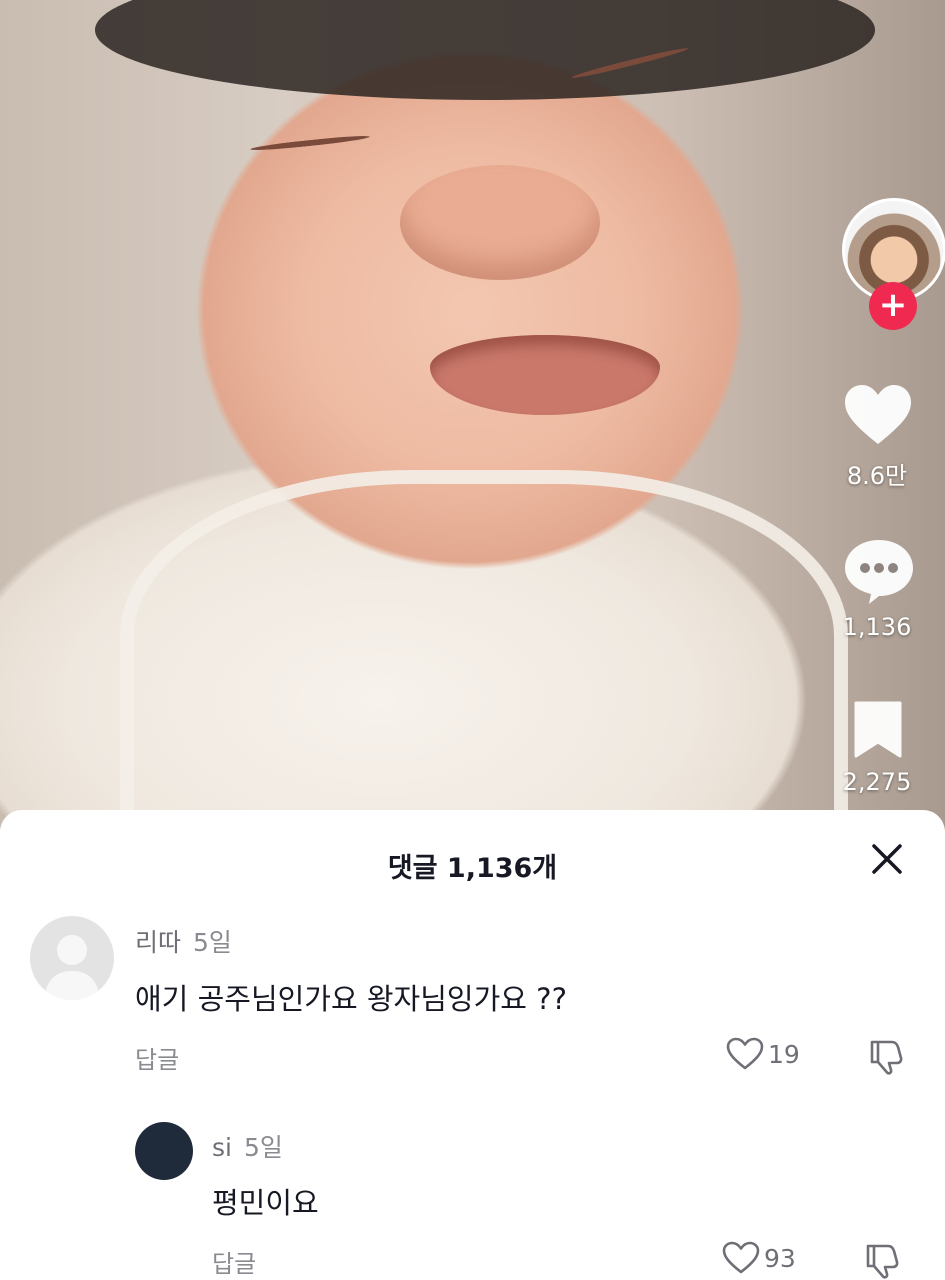 The width and height of the screenshot is (945, 1280). I want to click on plus-icon: +, so click(893, 305).